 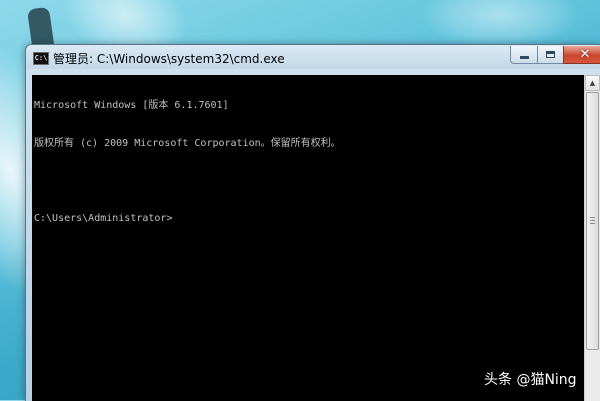 I want to click on maximize-button, so click(x=550, y=55).